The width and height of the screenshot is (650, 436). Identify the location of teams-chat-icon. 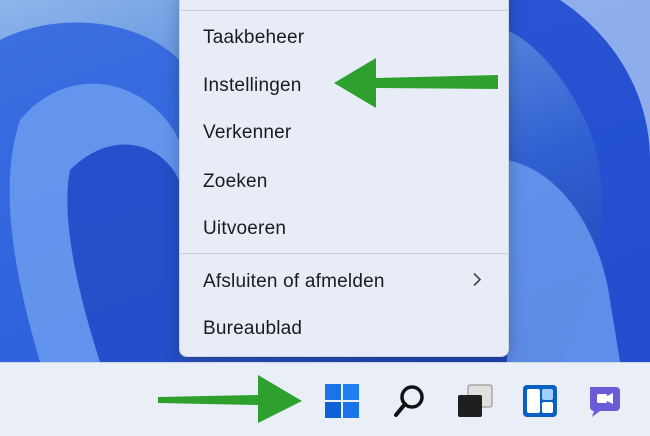
(605, 401).